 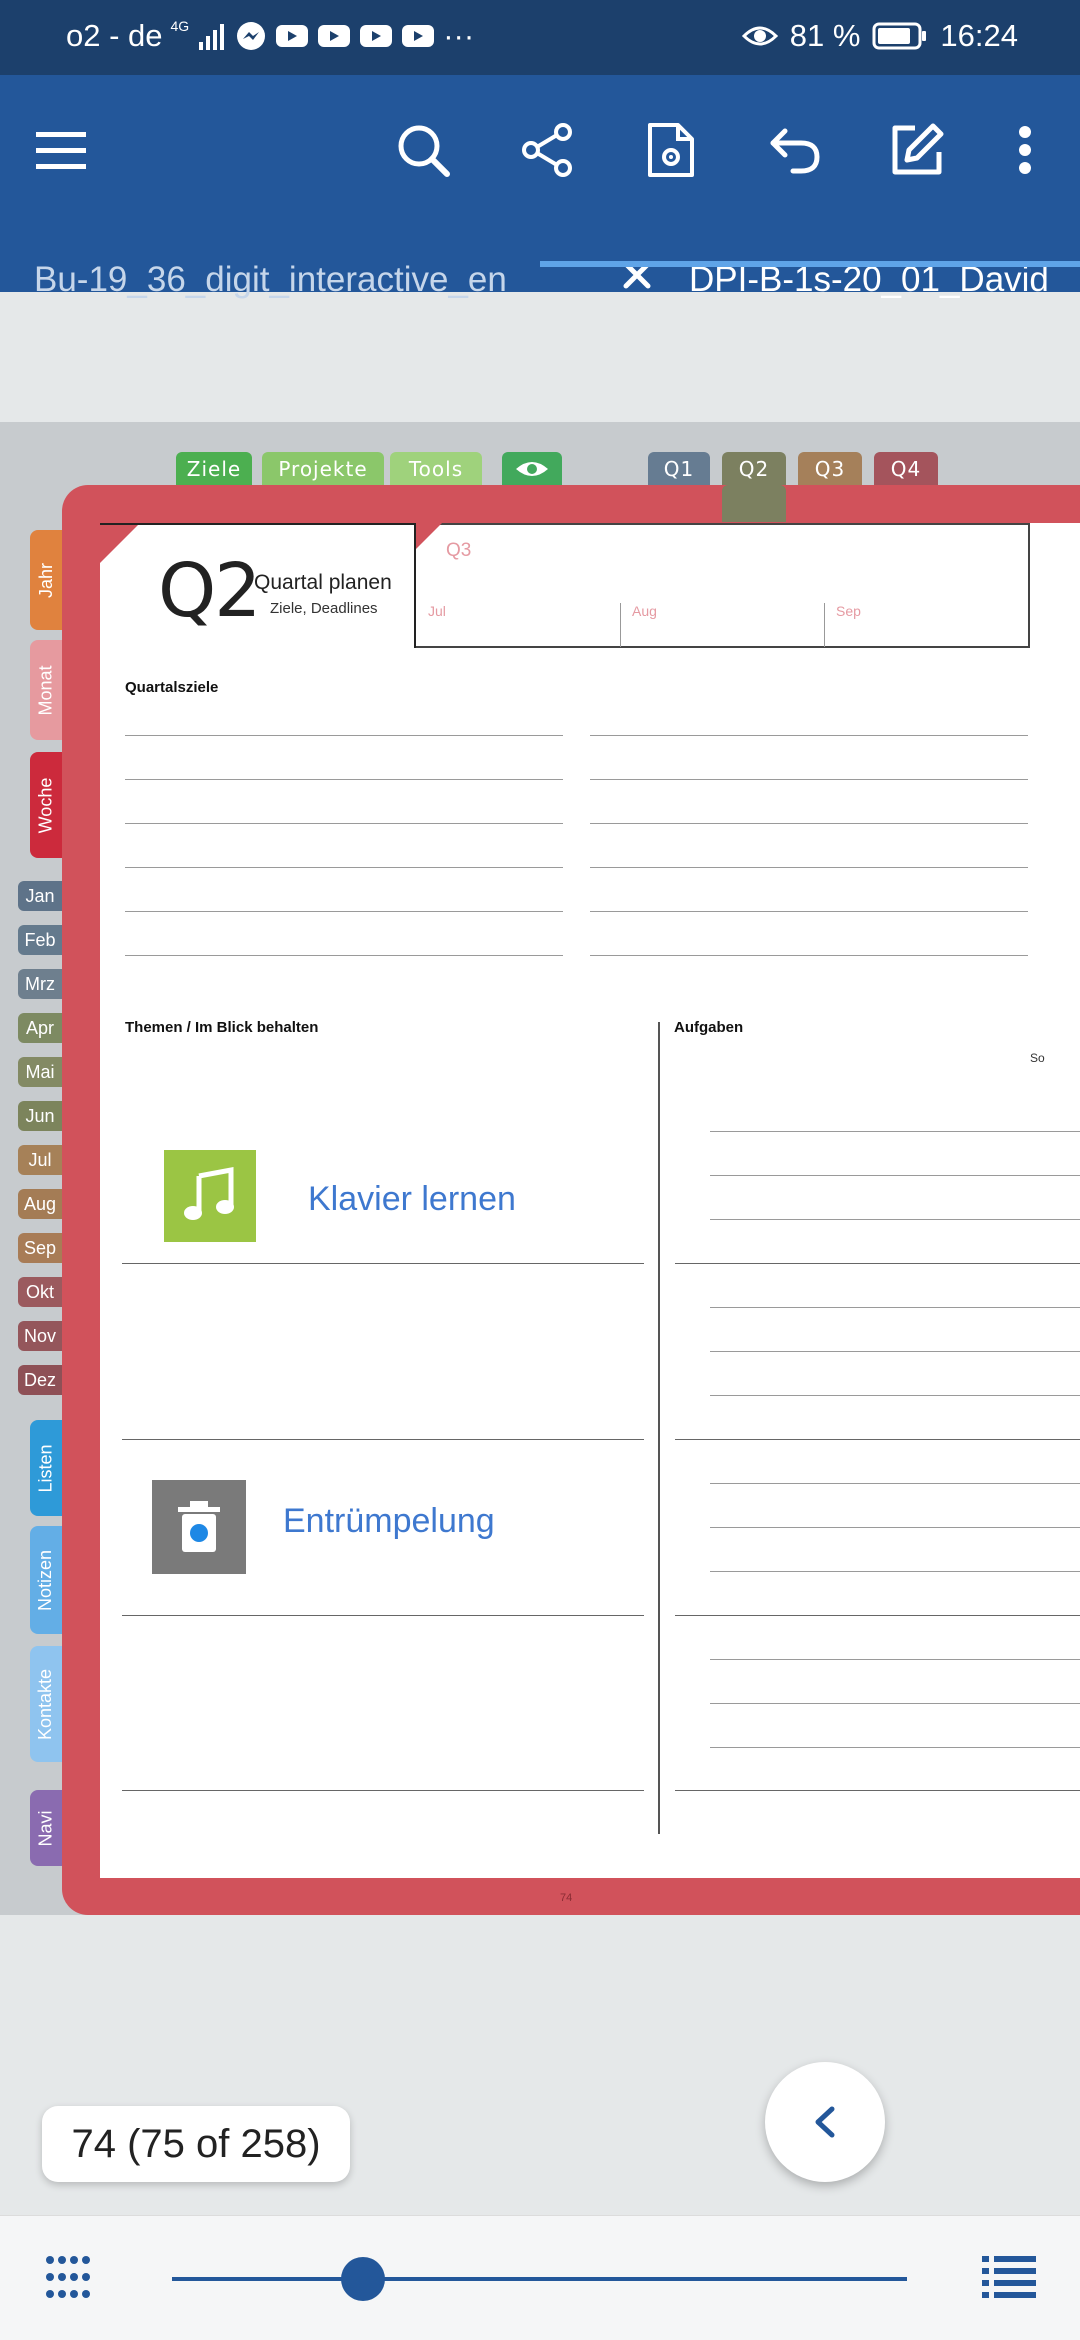 I want to click on active-tab-indicator, so click(x=810, y=264).